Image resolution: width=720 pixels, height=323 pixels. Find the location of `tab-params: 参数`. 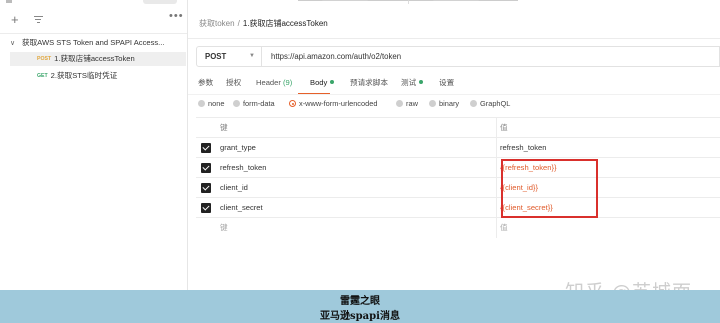

tab-params: 参数 is located at coordinates (205, 83).